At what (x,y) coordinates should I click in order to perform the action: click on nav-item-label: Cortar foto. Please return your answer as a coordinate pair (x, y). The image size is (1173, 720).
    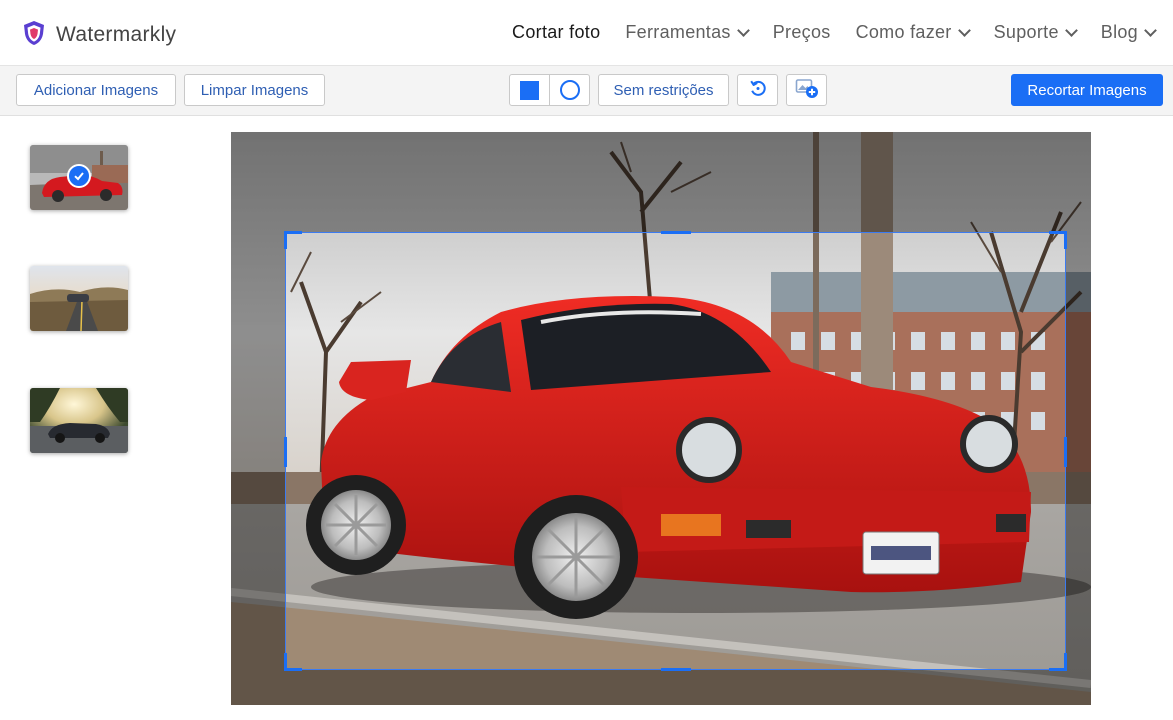
    Looking at the image, I should click on (556, 32).